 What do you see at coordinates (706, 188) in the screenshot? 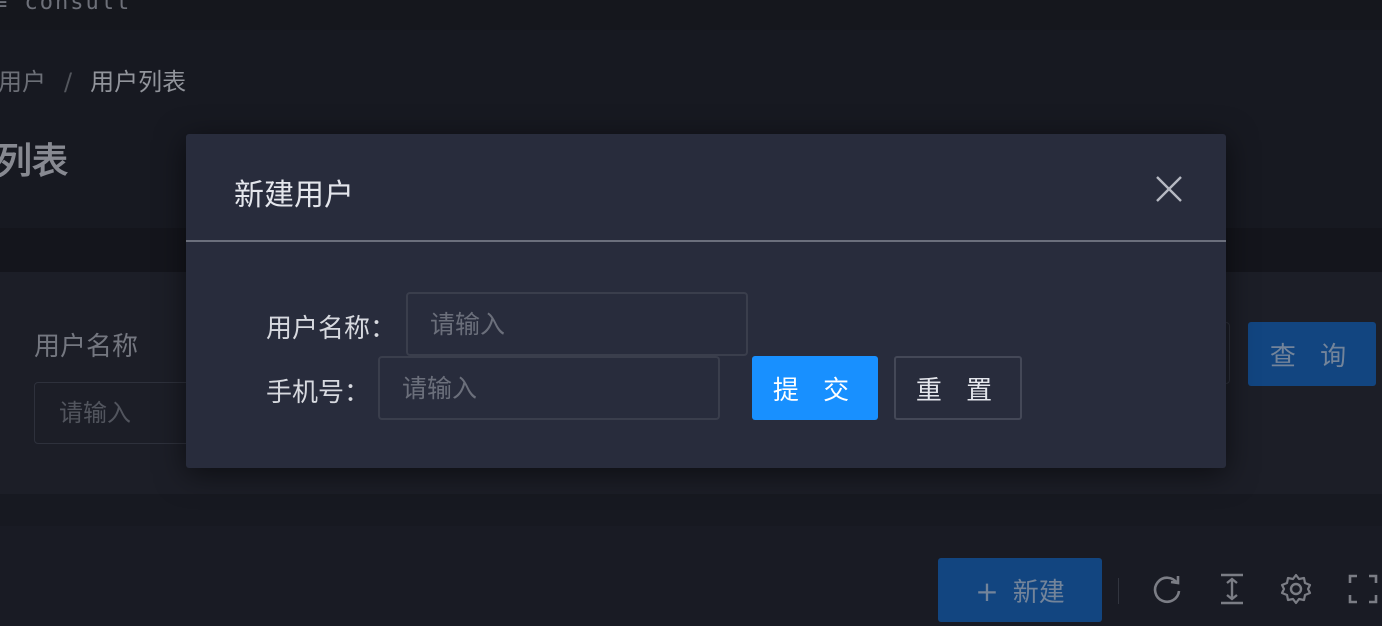
I see `modal-header: 新建用户` at bounding box center [706, 188].